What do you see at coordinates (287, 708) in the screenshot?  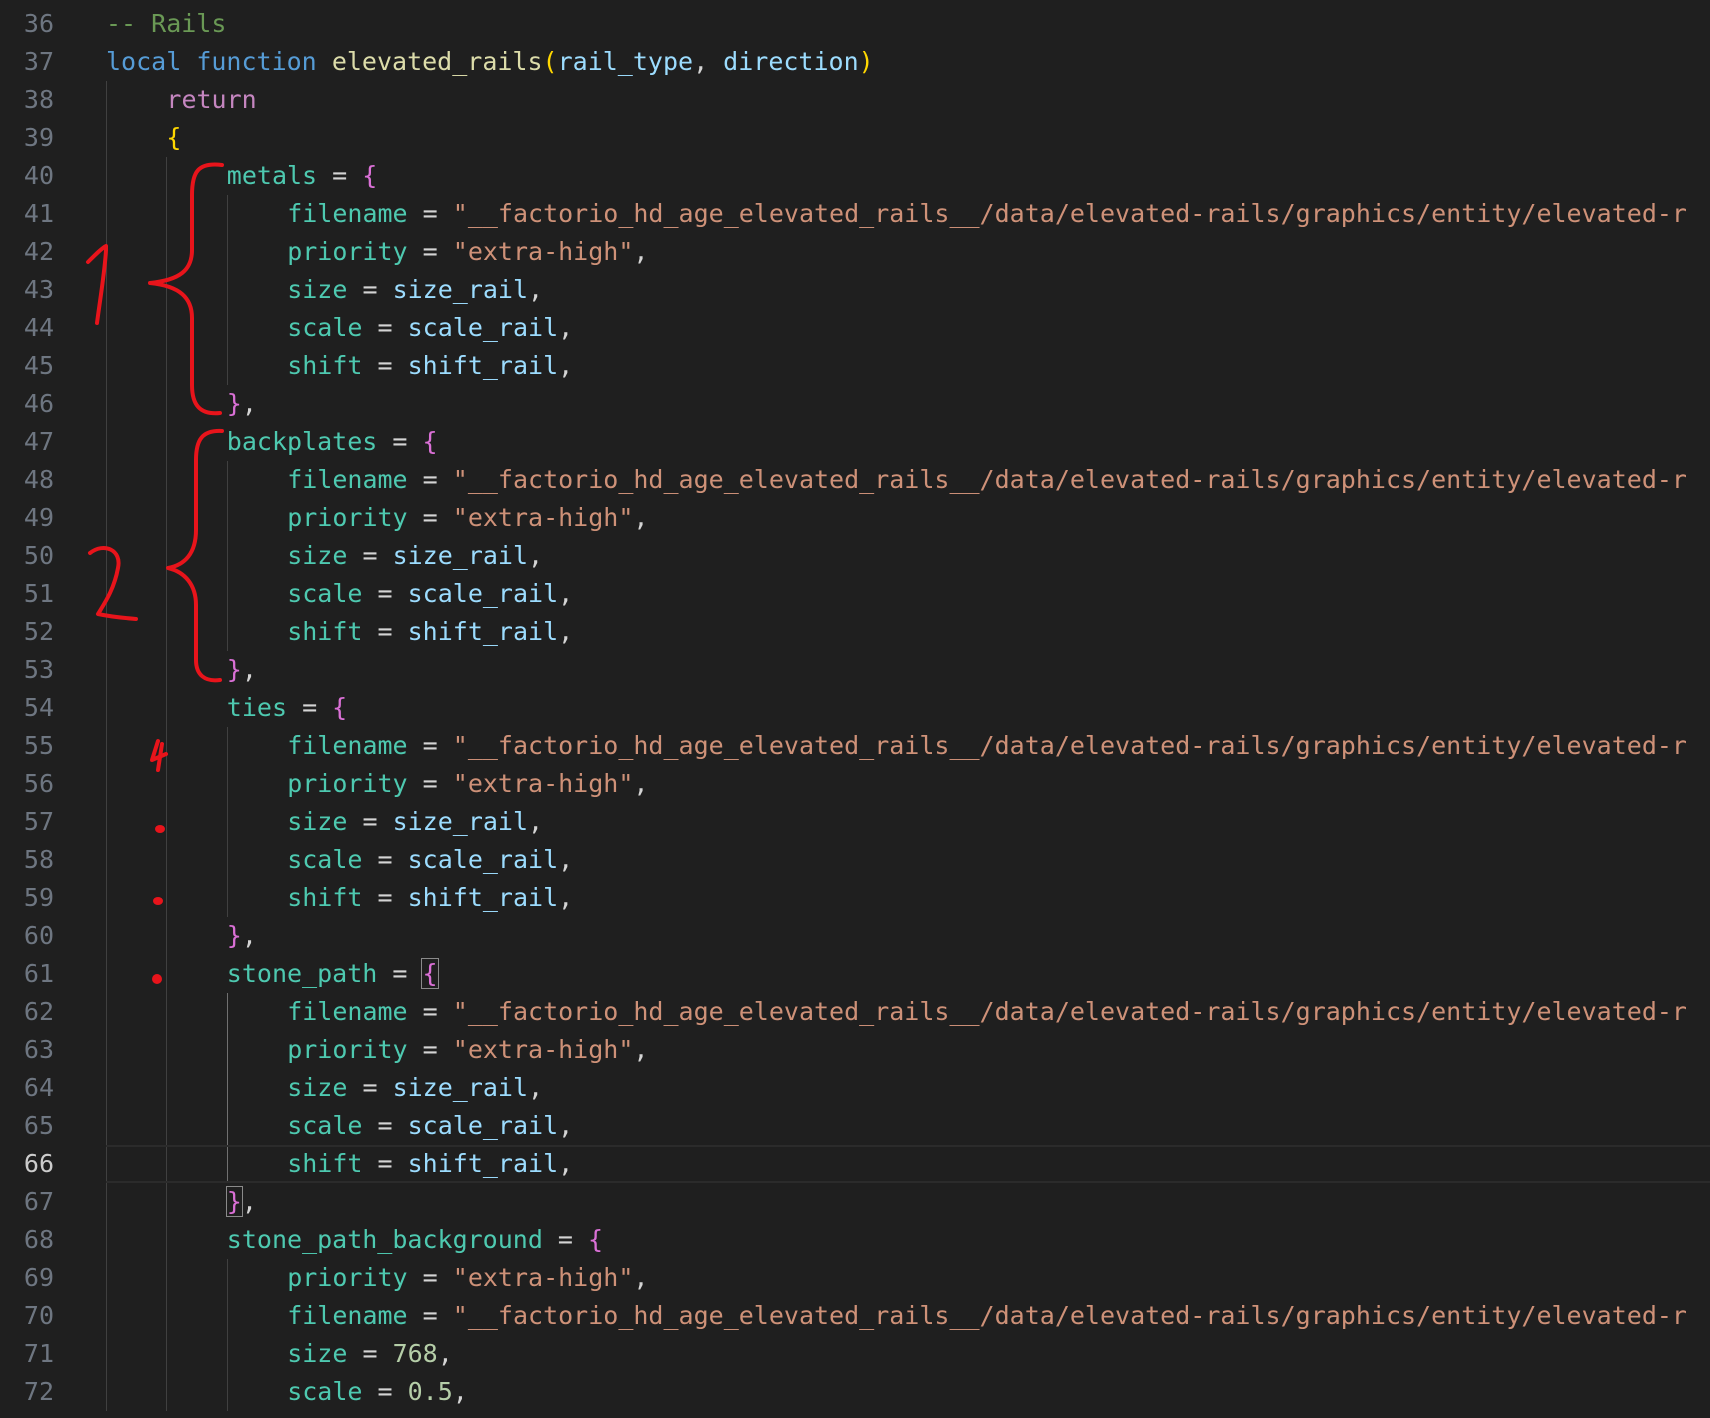 I see `line-code: ties = {` at bounding box center [287, 708].